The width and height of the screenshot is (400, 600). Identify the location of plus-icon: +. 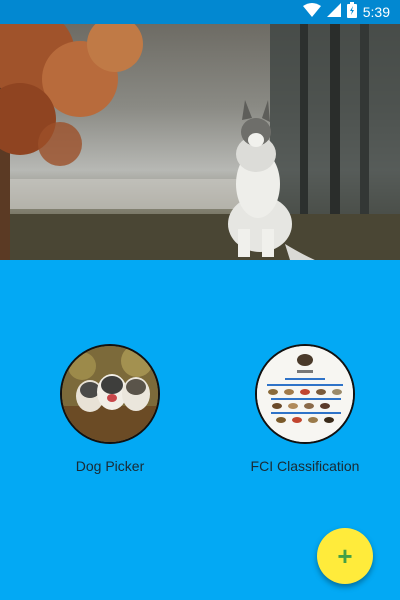
(345, 556).